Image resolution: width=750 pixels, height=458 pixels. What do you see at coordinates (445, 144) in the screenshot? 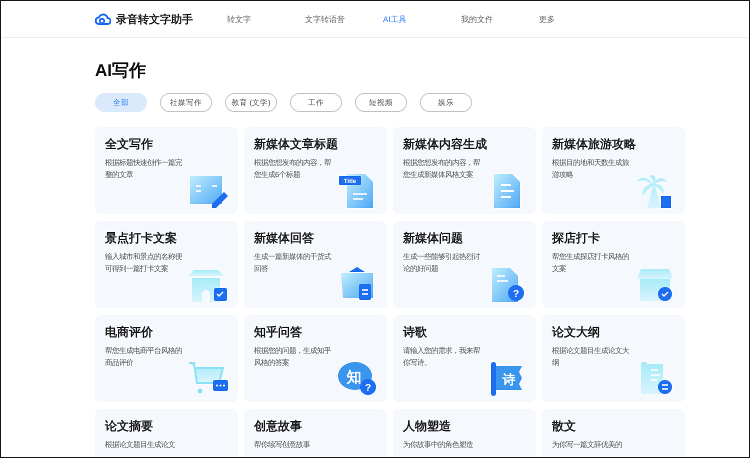
I see `card-title: 新媒体内容生成` at bounding box center [445, 144].